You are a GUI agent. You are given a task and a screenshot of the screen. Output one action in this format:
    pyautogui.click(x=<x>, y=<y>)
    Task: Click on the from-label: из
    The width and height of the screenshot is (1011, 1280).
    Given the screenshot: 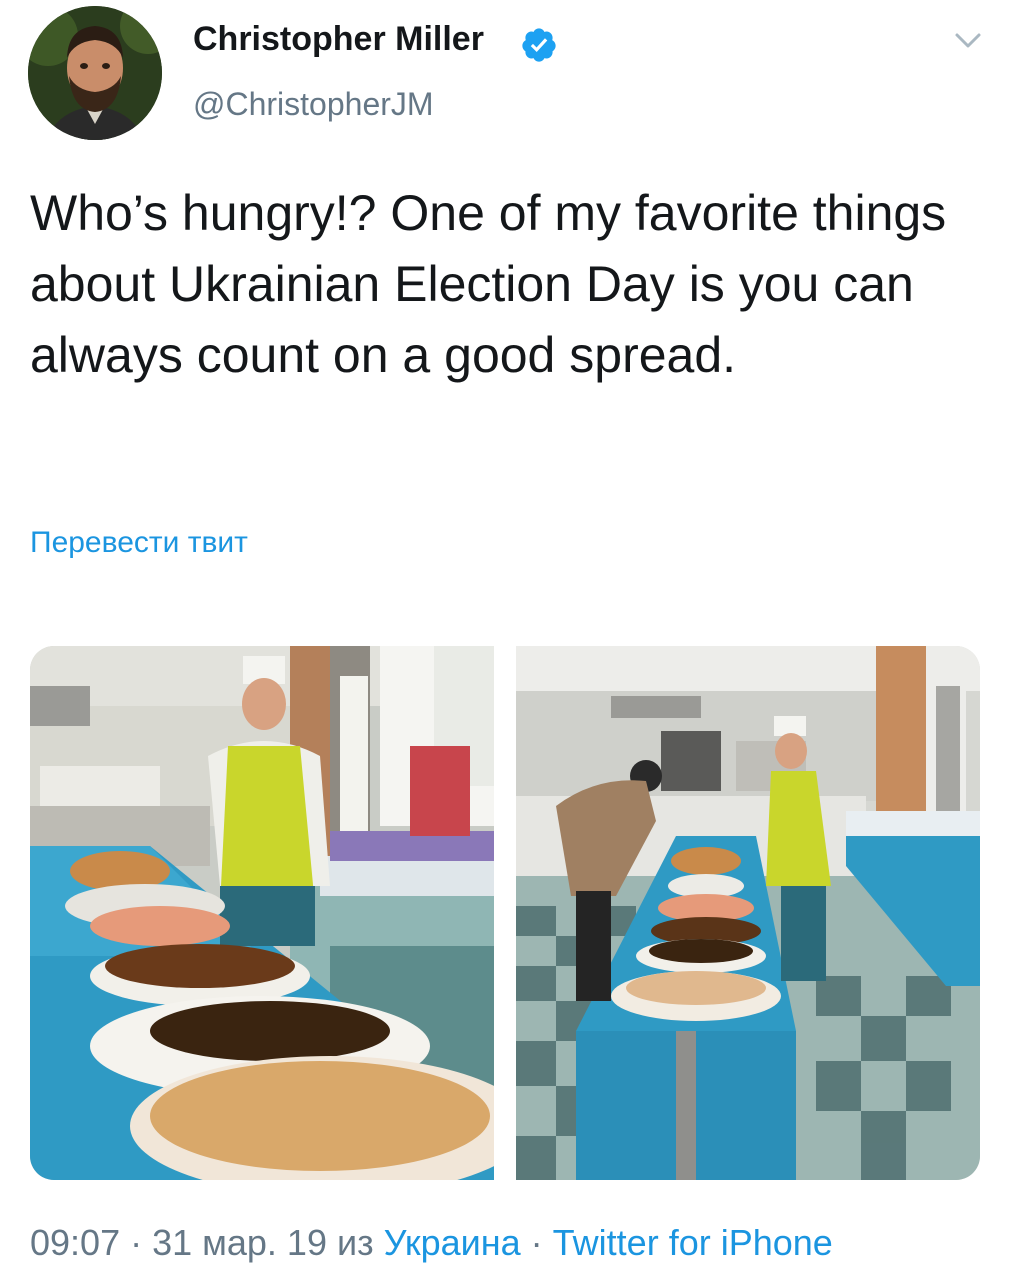 What is the action you would take?
    pyautogui.click(x=355, y=1242)
    